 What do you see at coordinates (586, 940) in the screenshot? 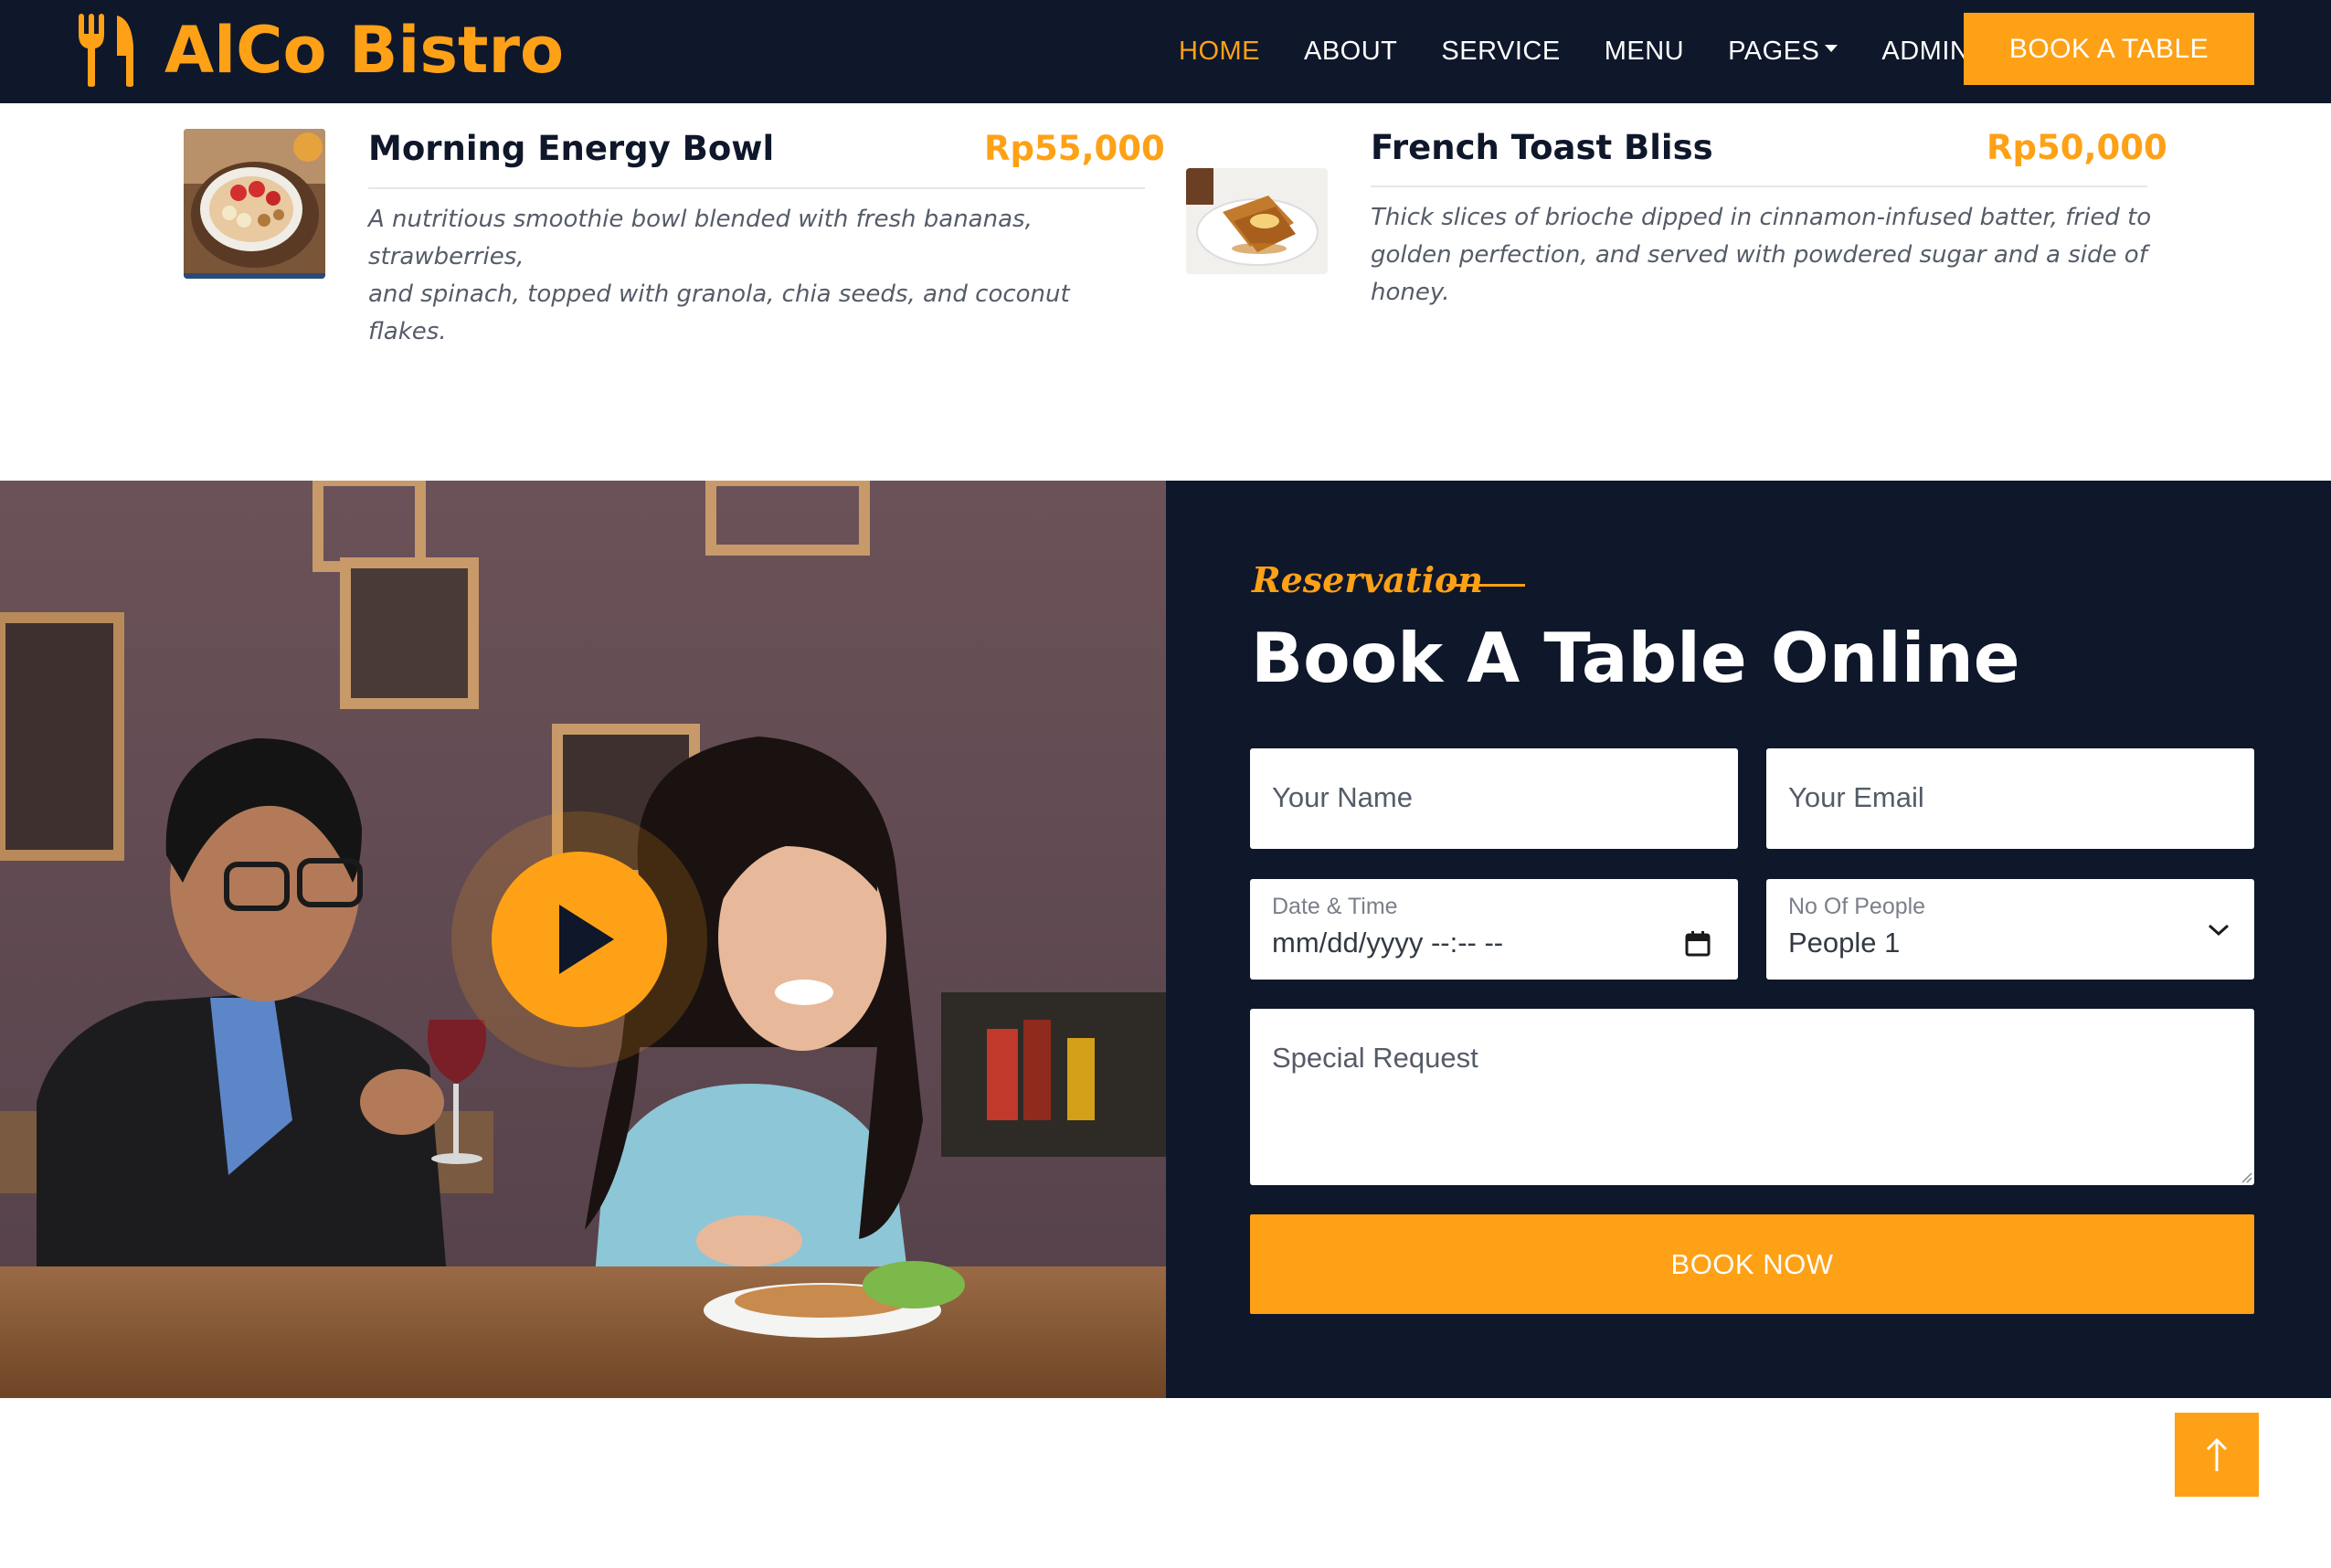
I see `play-icon` at bounding box center [586, 940].